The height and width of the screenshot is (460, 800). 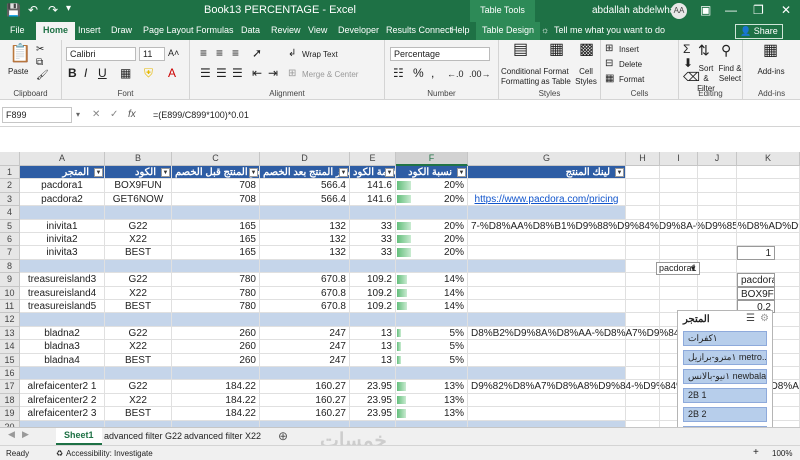 What do you see at coordinates (138, 199) in the screenshot?
I see `table-cell: GET6NOW` at bounding box center [138, 199].